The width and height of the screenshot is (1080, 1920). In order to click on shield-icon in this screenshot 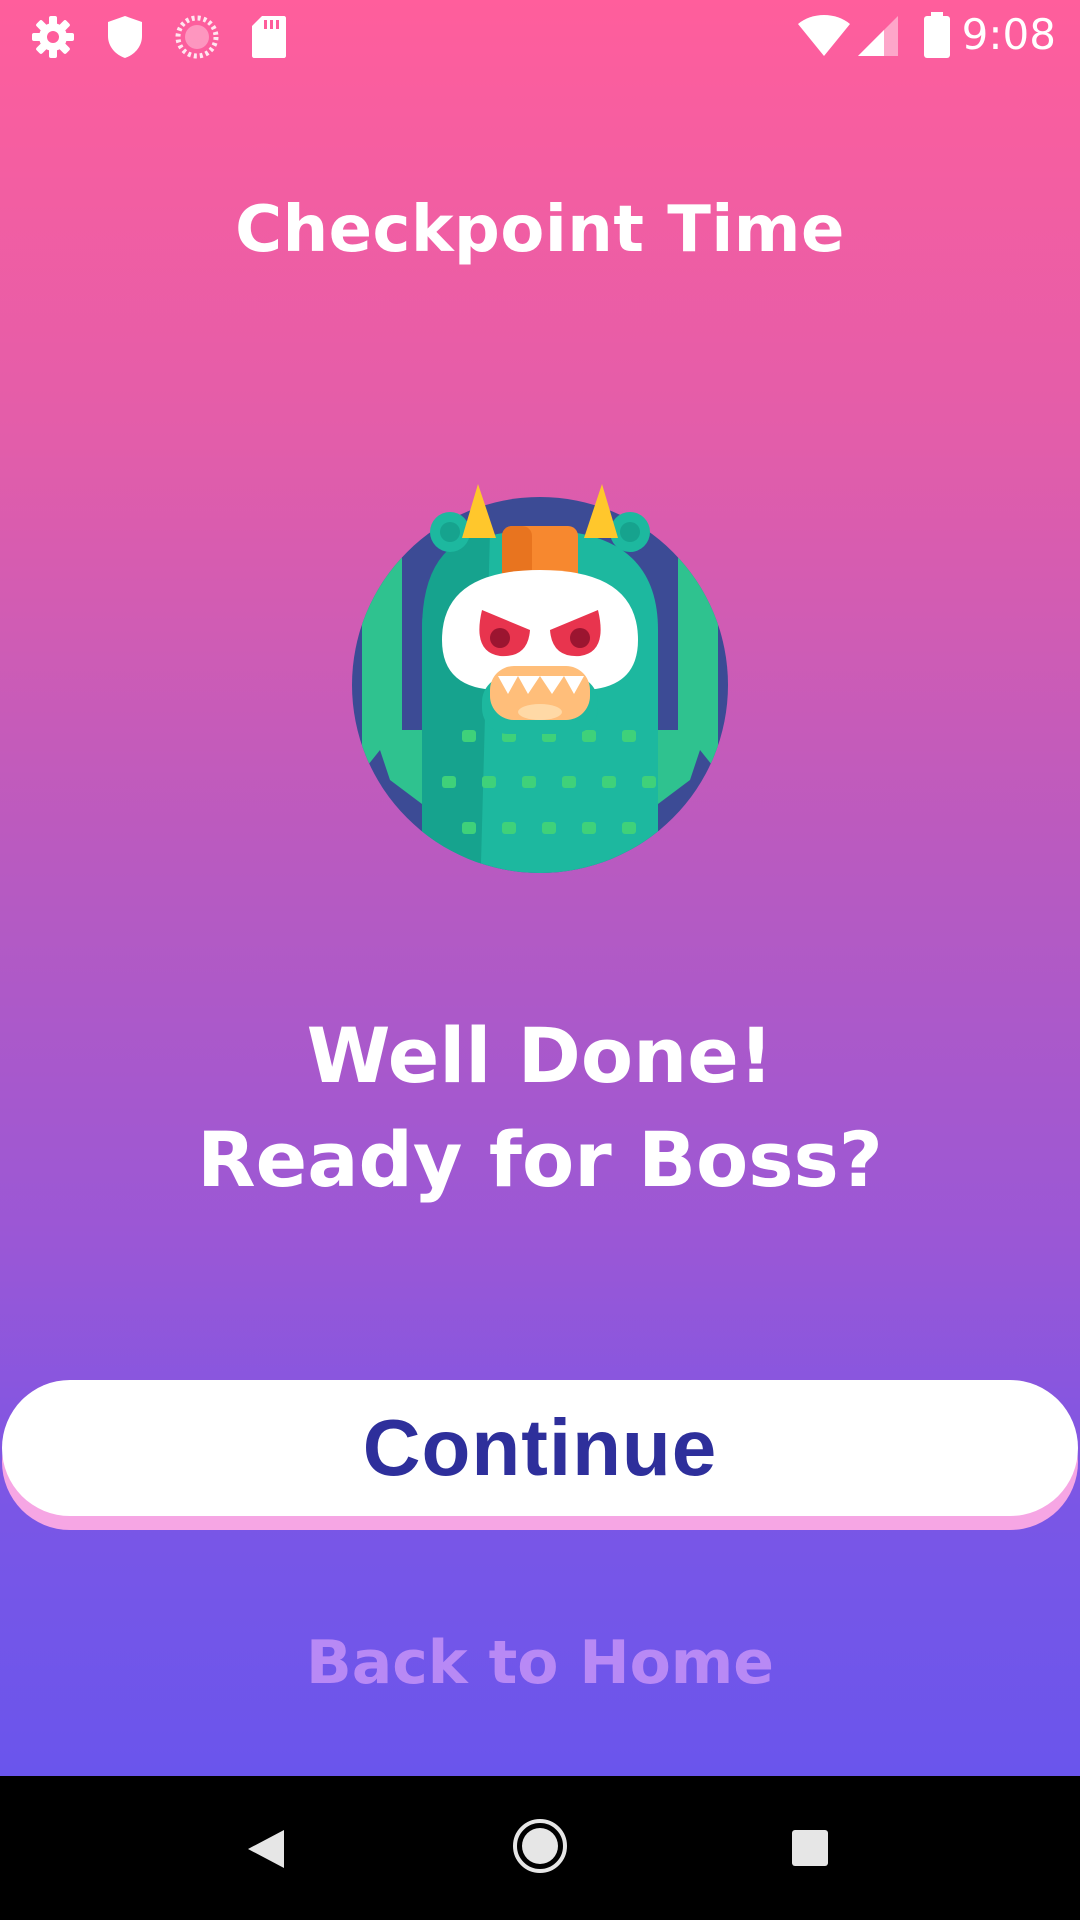, I will do `click(125, 39)`.